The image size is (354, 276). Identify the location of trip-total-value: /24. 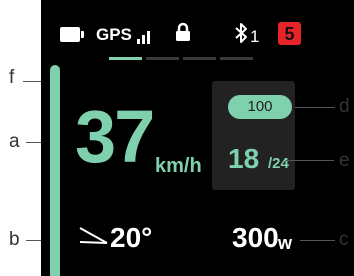
(278, 163).